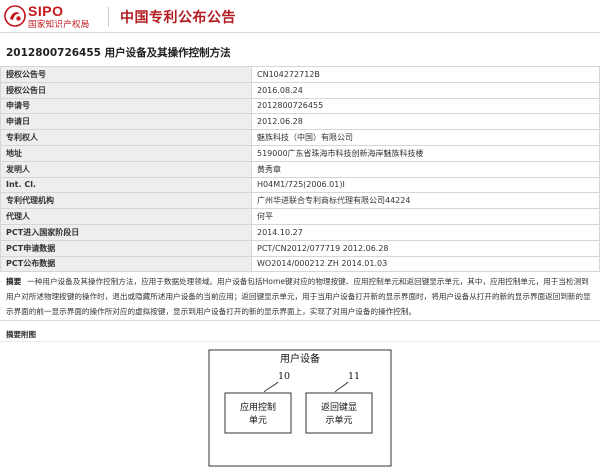 This screenshot has width=600, height=467. Describe the element at coordinates (425, 137) in the screenshot. I see `info-row-value: 魅族科技（中国）有限公司` at that location.